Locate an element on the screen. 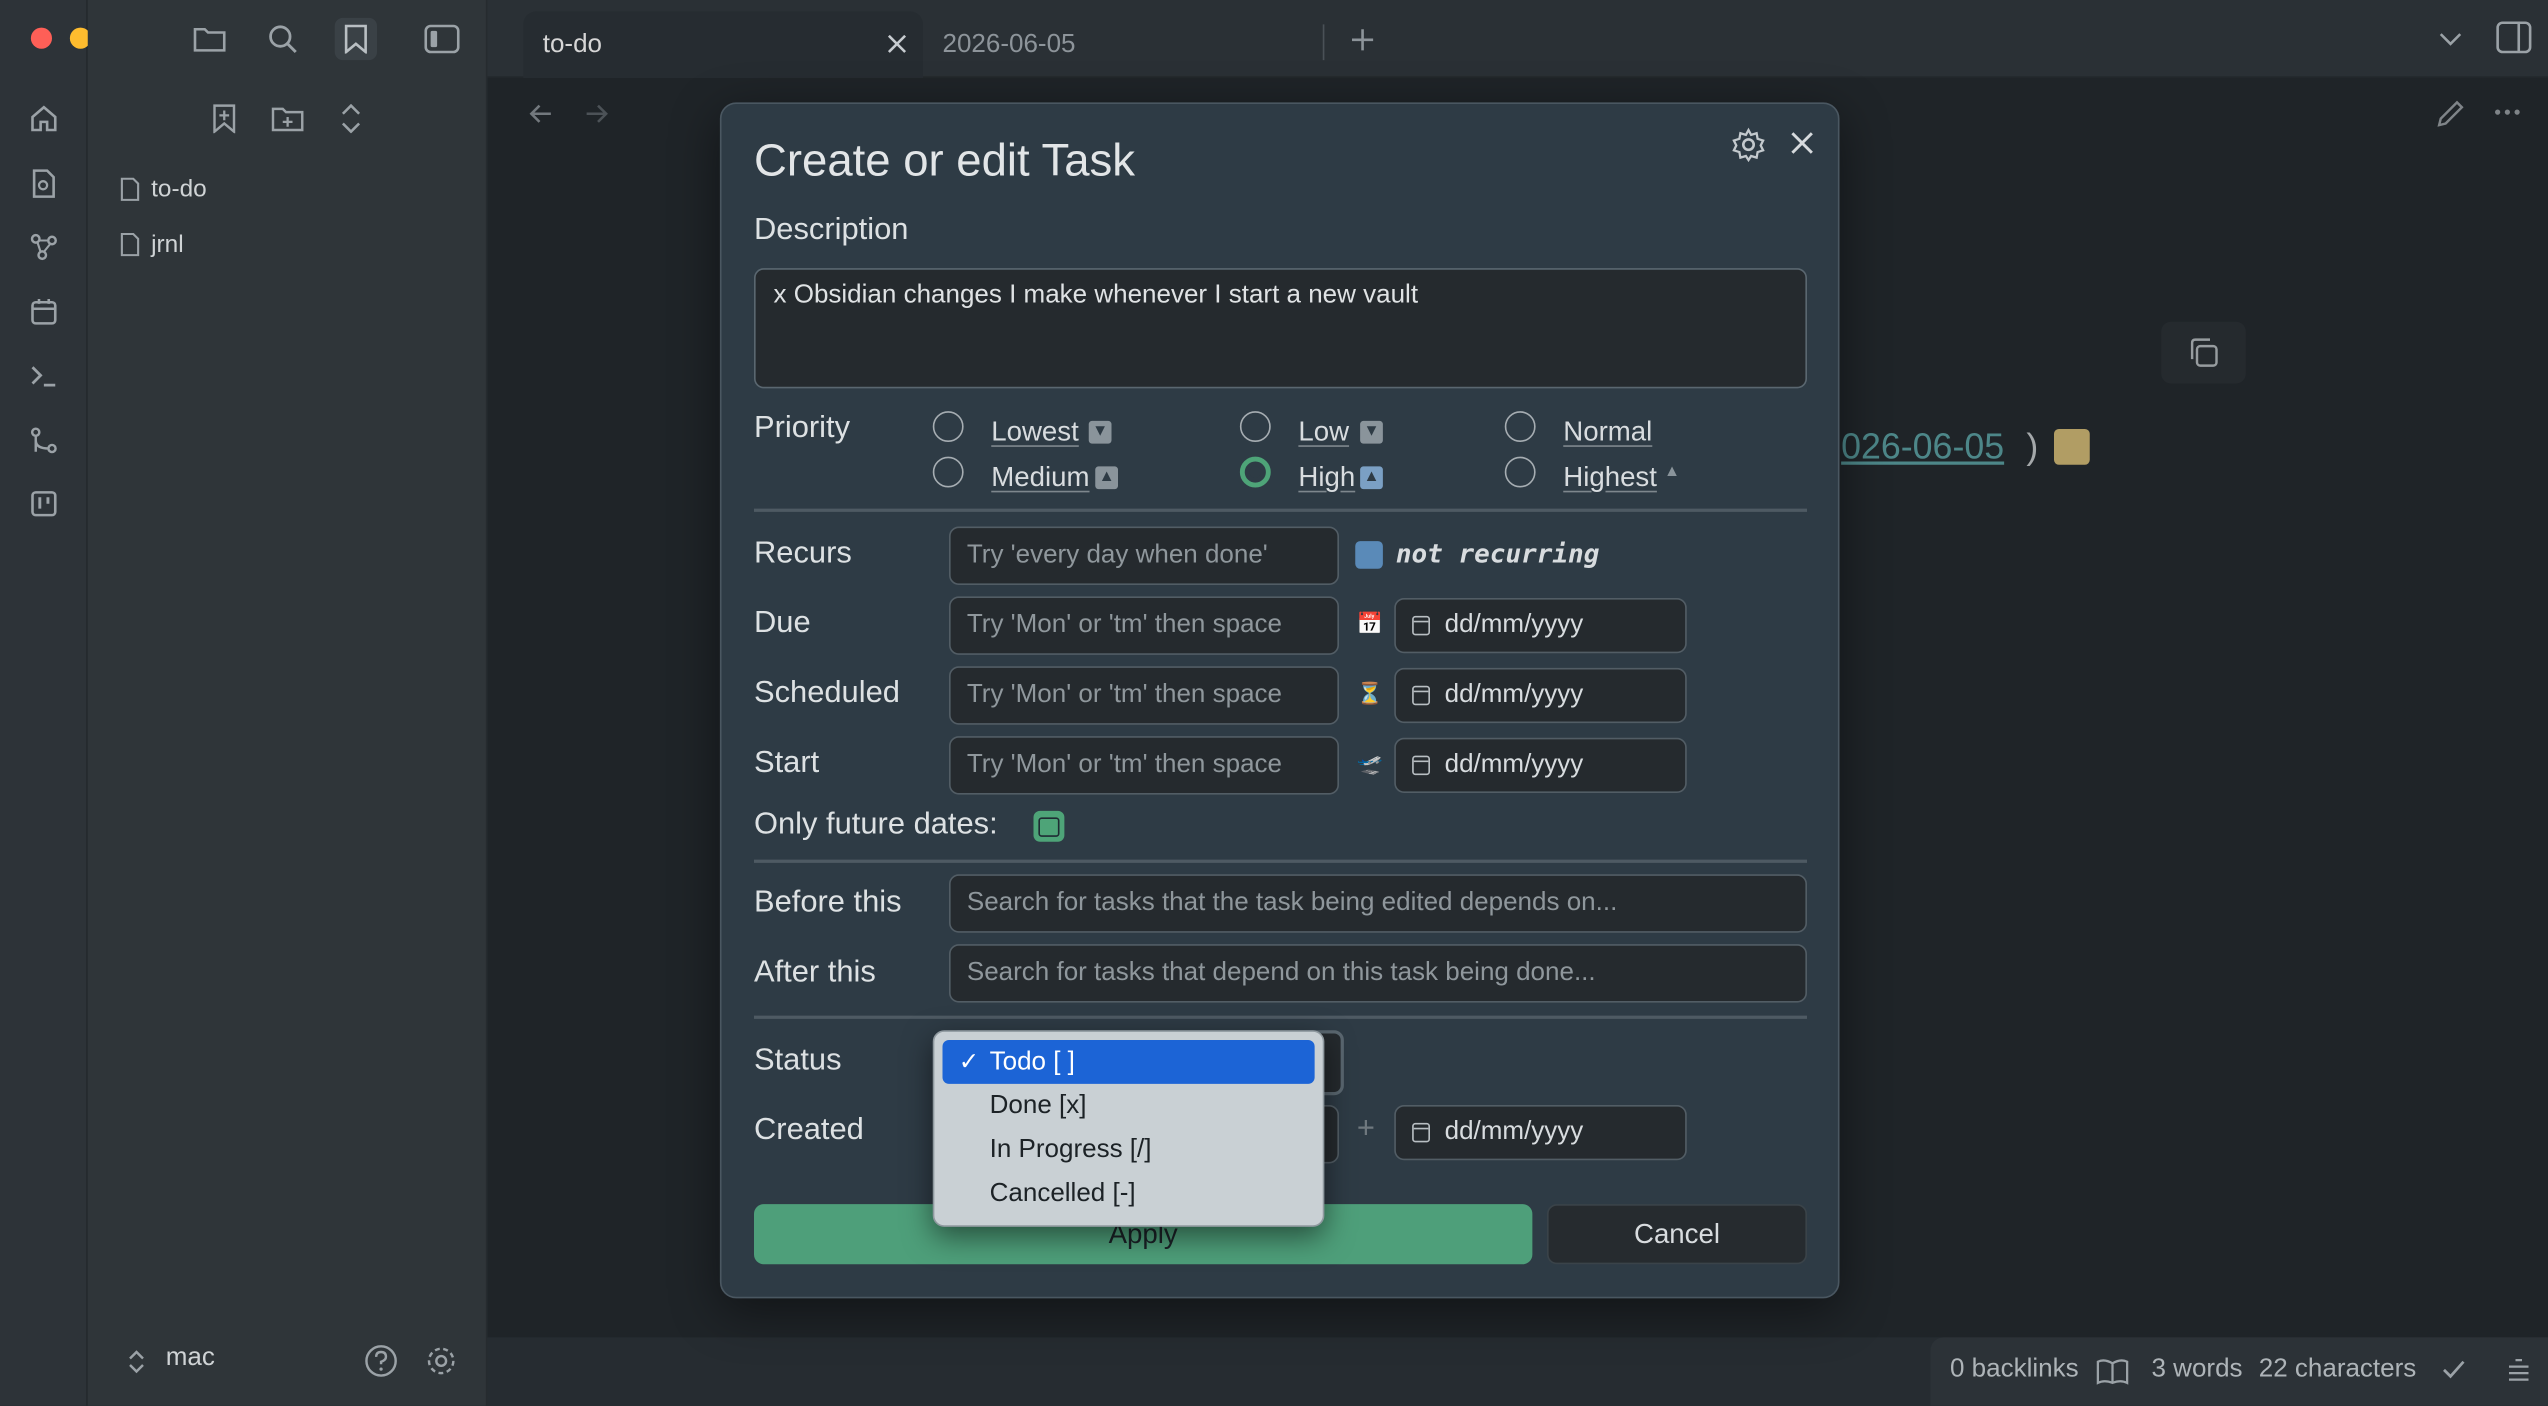  chevron-down-icon is located at coordinates (2451, 39).